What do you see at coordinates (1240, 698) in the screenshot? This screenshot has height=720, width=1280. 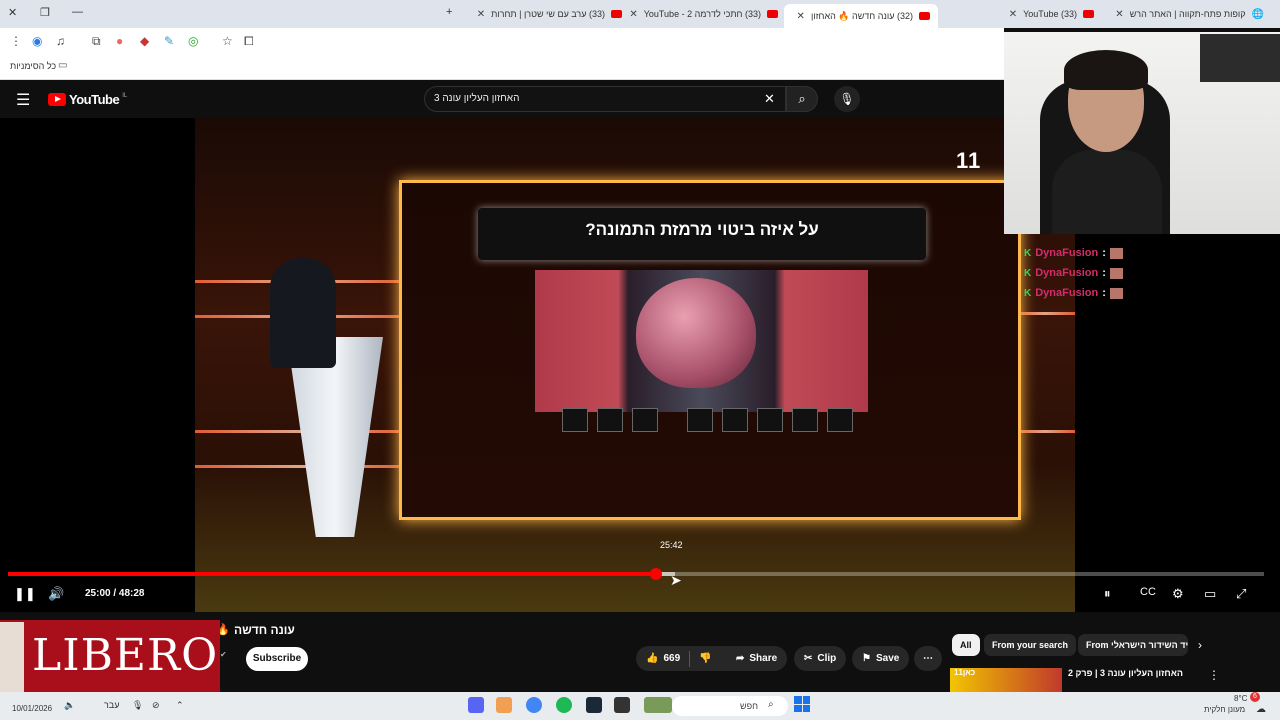 I see `weather-temp: 8°C` at bounding box center [1240, 698].